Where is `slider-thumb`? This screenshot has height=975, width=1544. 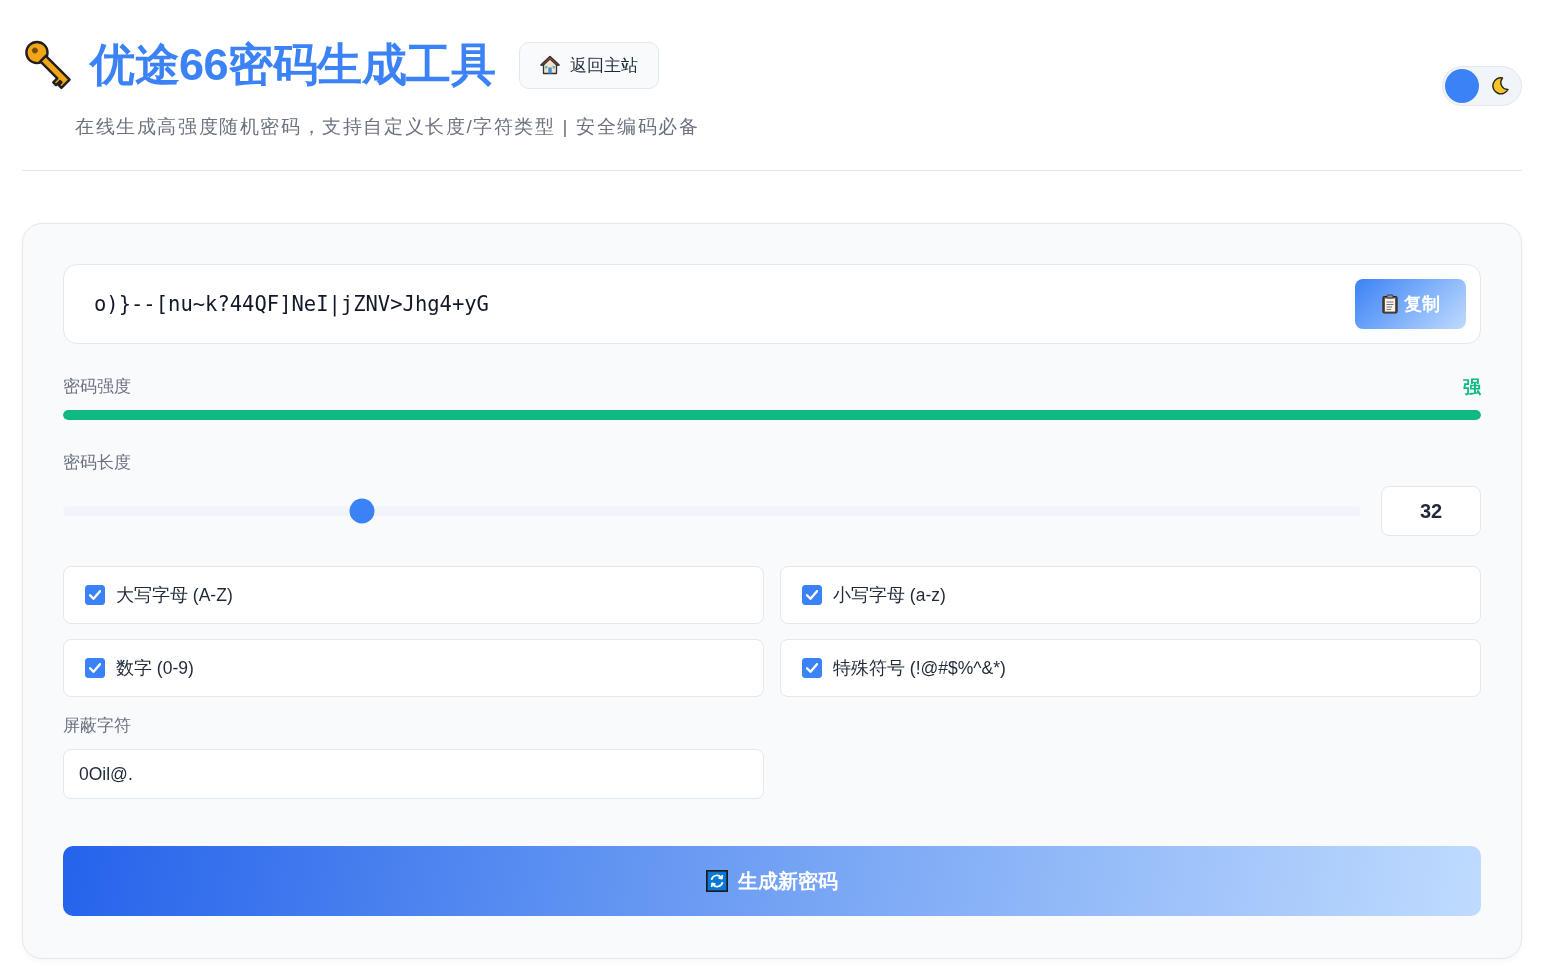 slider-thumb is located at coordinates (362, 511).